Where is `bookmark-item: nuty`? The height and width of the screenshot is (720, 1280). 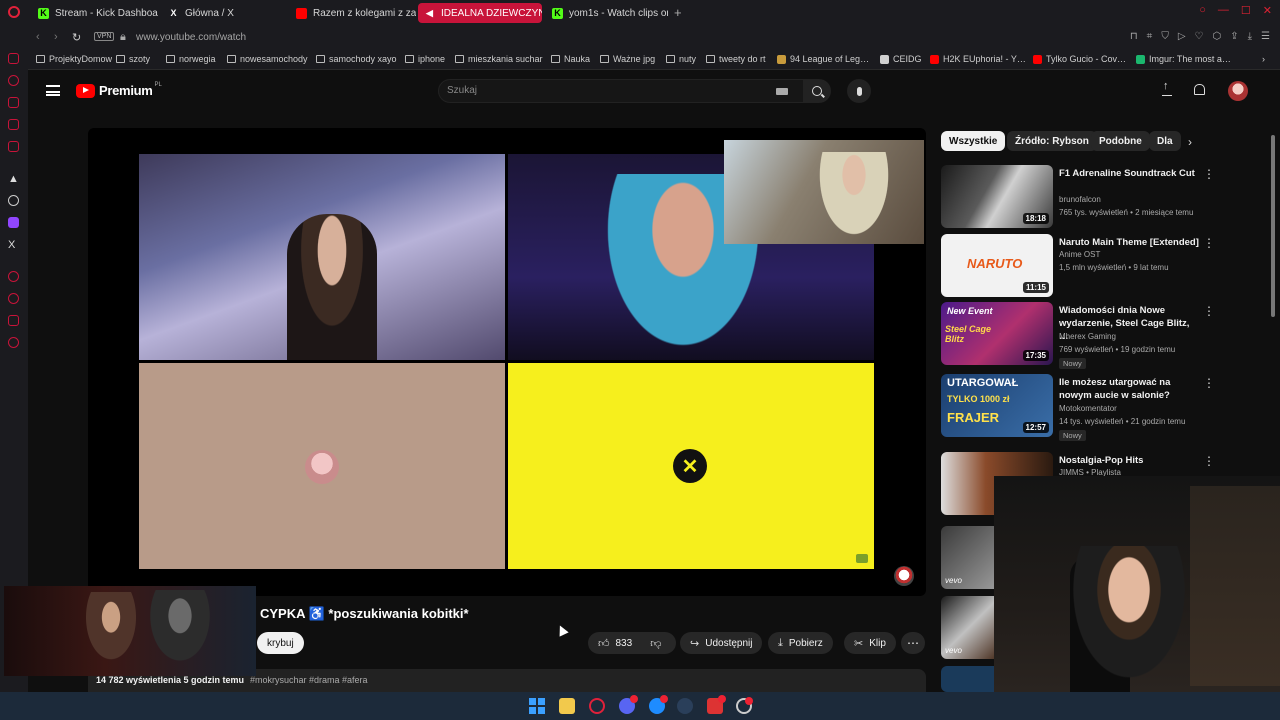
bookmark-item: nuty is located at coordinates (681, 59).